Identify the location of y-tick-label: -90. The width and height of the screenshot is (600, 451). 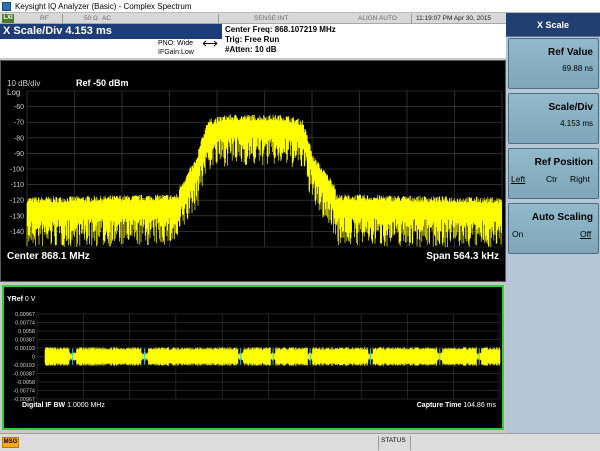
(19, 154).